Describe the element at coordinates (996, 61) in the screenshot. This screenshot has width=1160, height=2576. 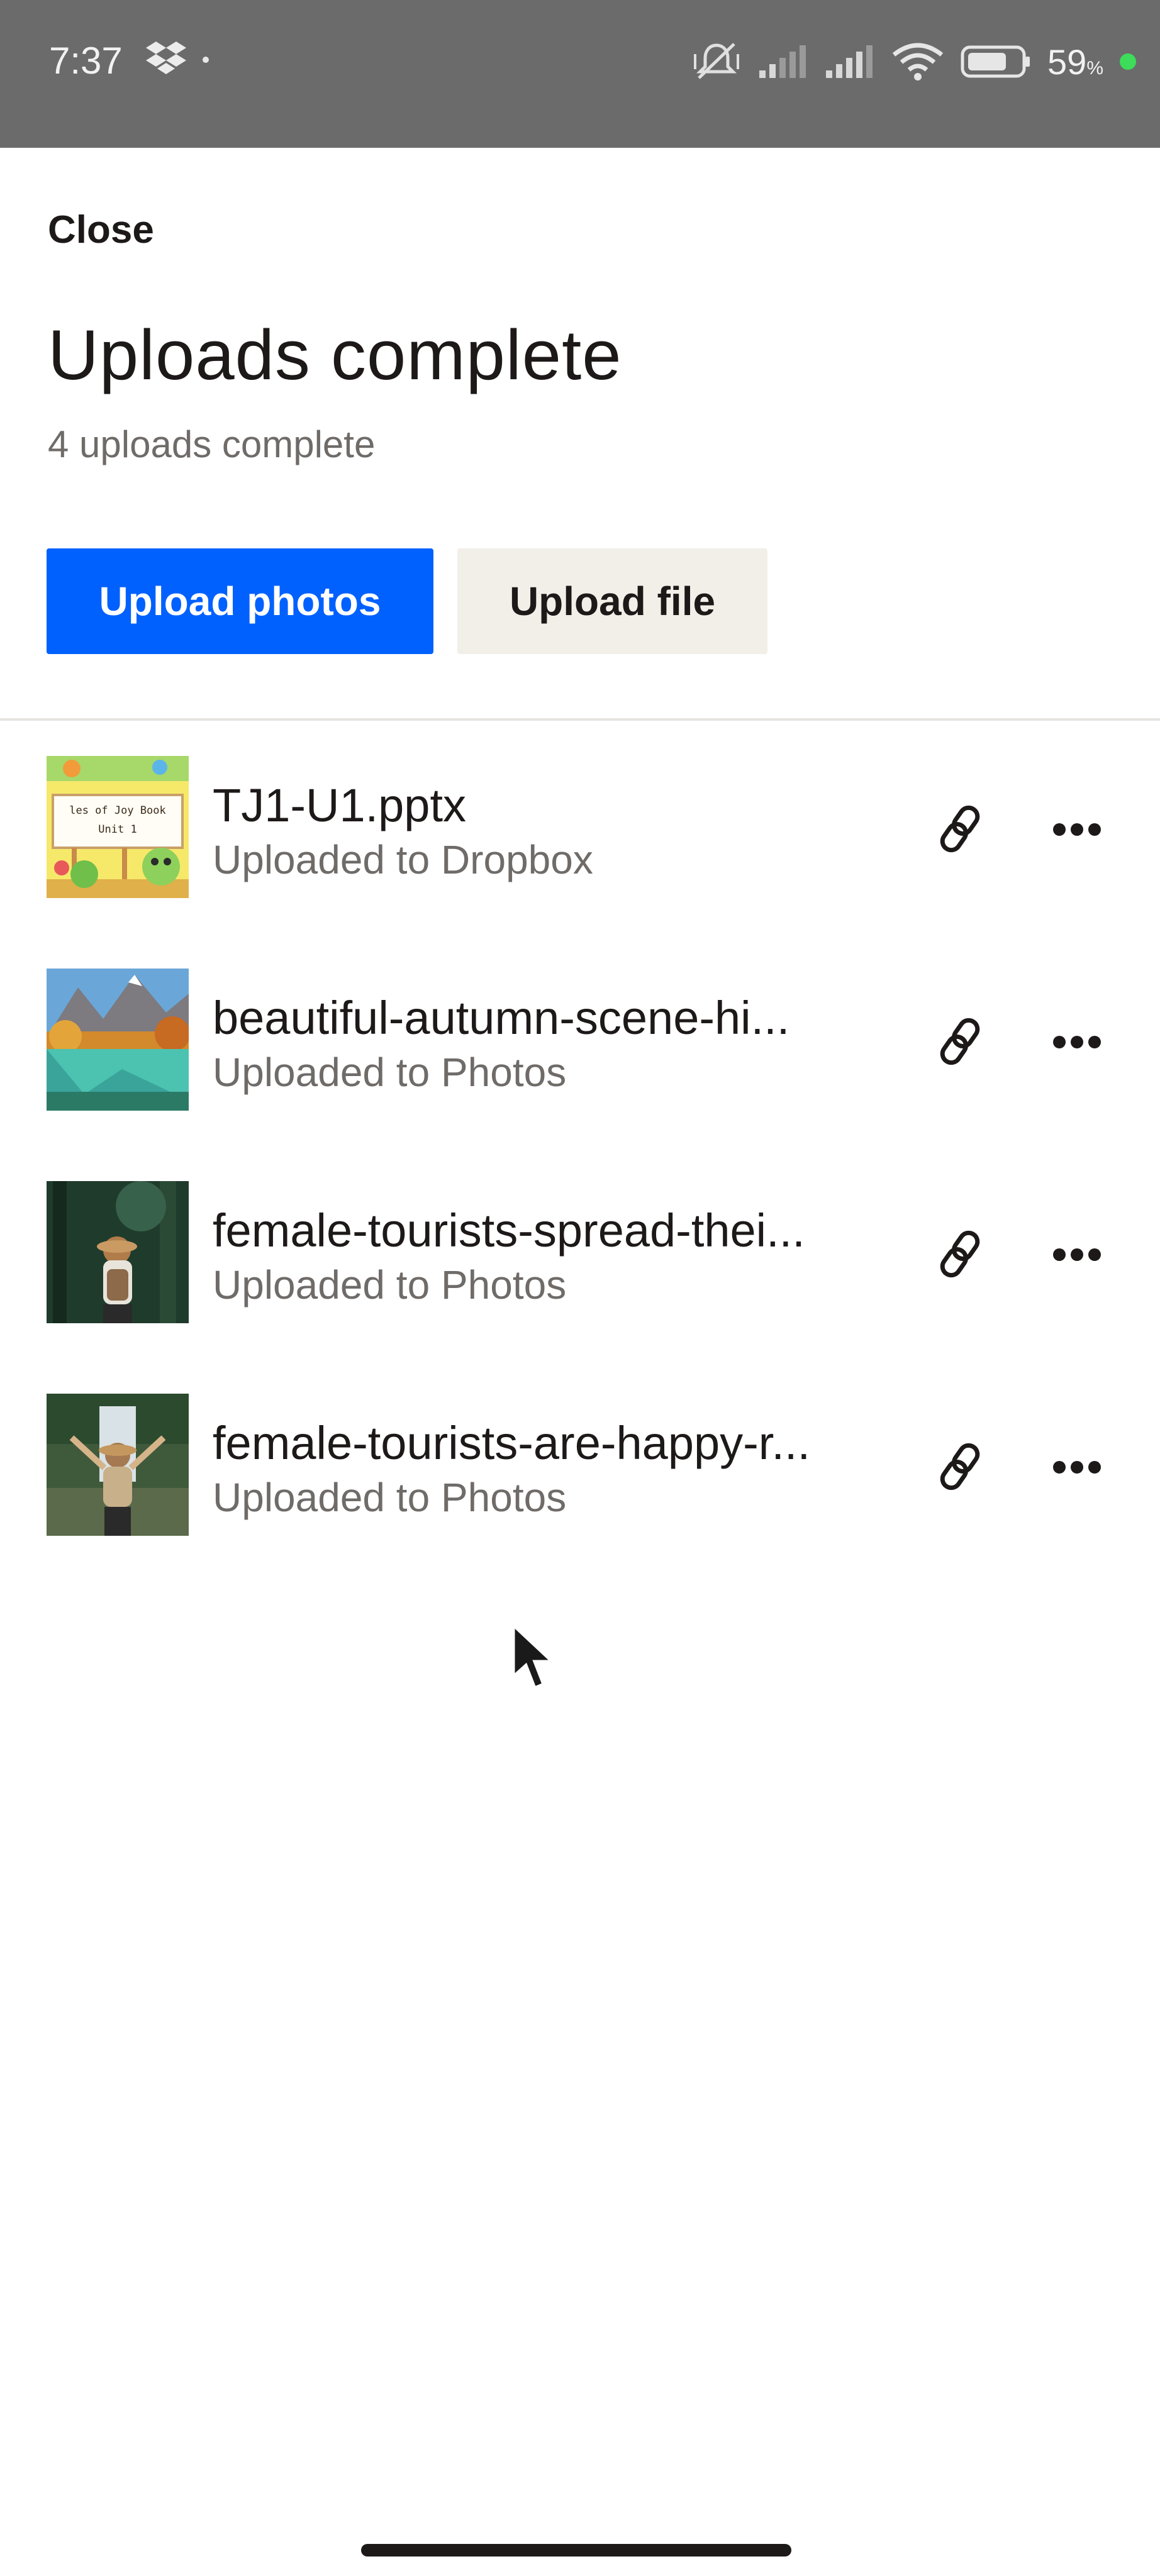
I see `battery-icon` at that location.